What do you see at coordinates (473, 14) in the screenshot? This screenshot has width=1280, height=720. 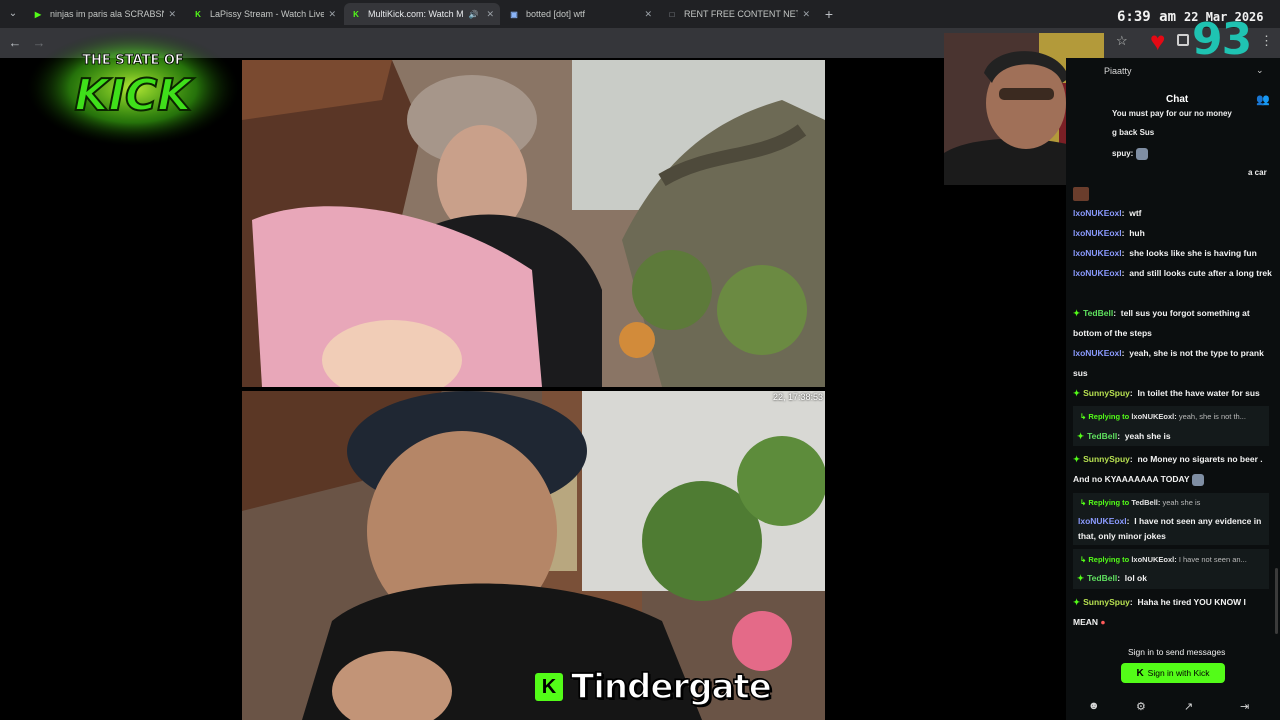 I see `speaker-icon: 🔊` at bounding box center [473, 14].